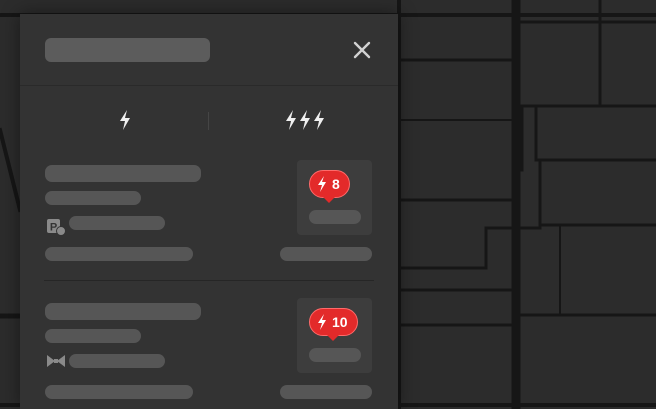  I want to click on bowtie-icon, so click(56, 361).